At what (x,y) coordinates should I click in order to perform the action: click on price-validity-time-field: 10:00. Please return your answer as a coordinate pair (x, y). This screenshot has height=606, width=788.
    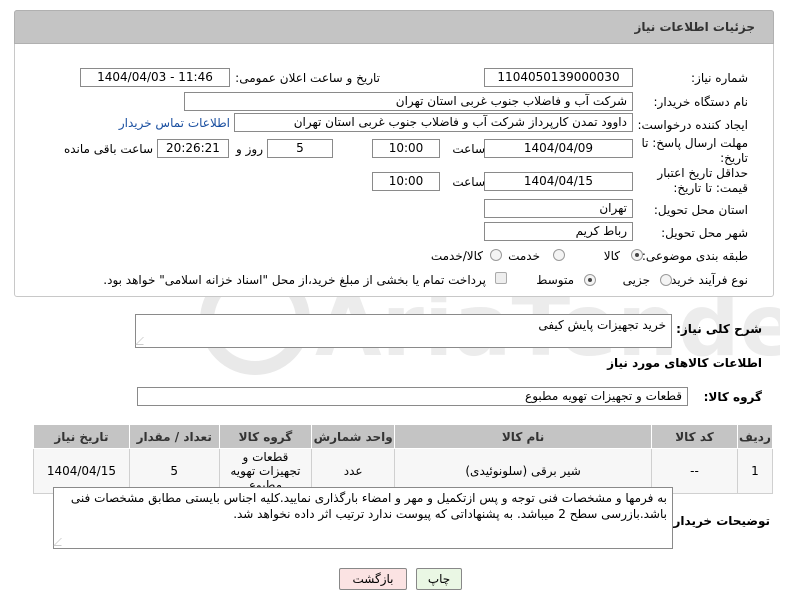
    Looking at the image, I should click on (406, 181).